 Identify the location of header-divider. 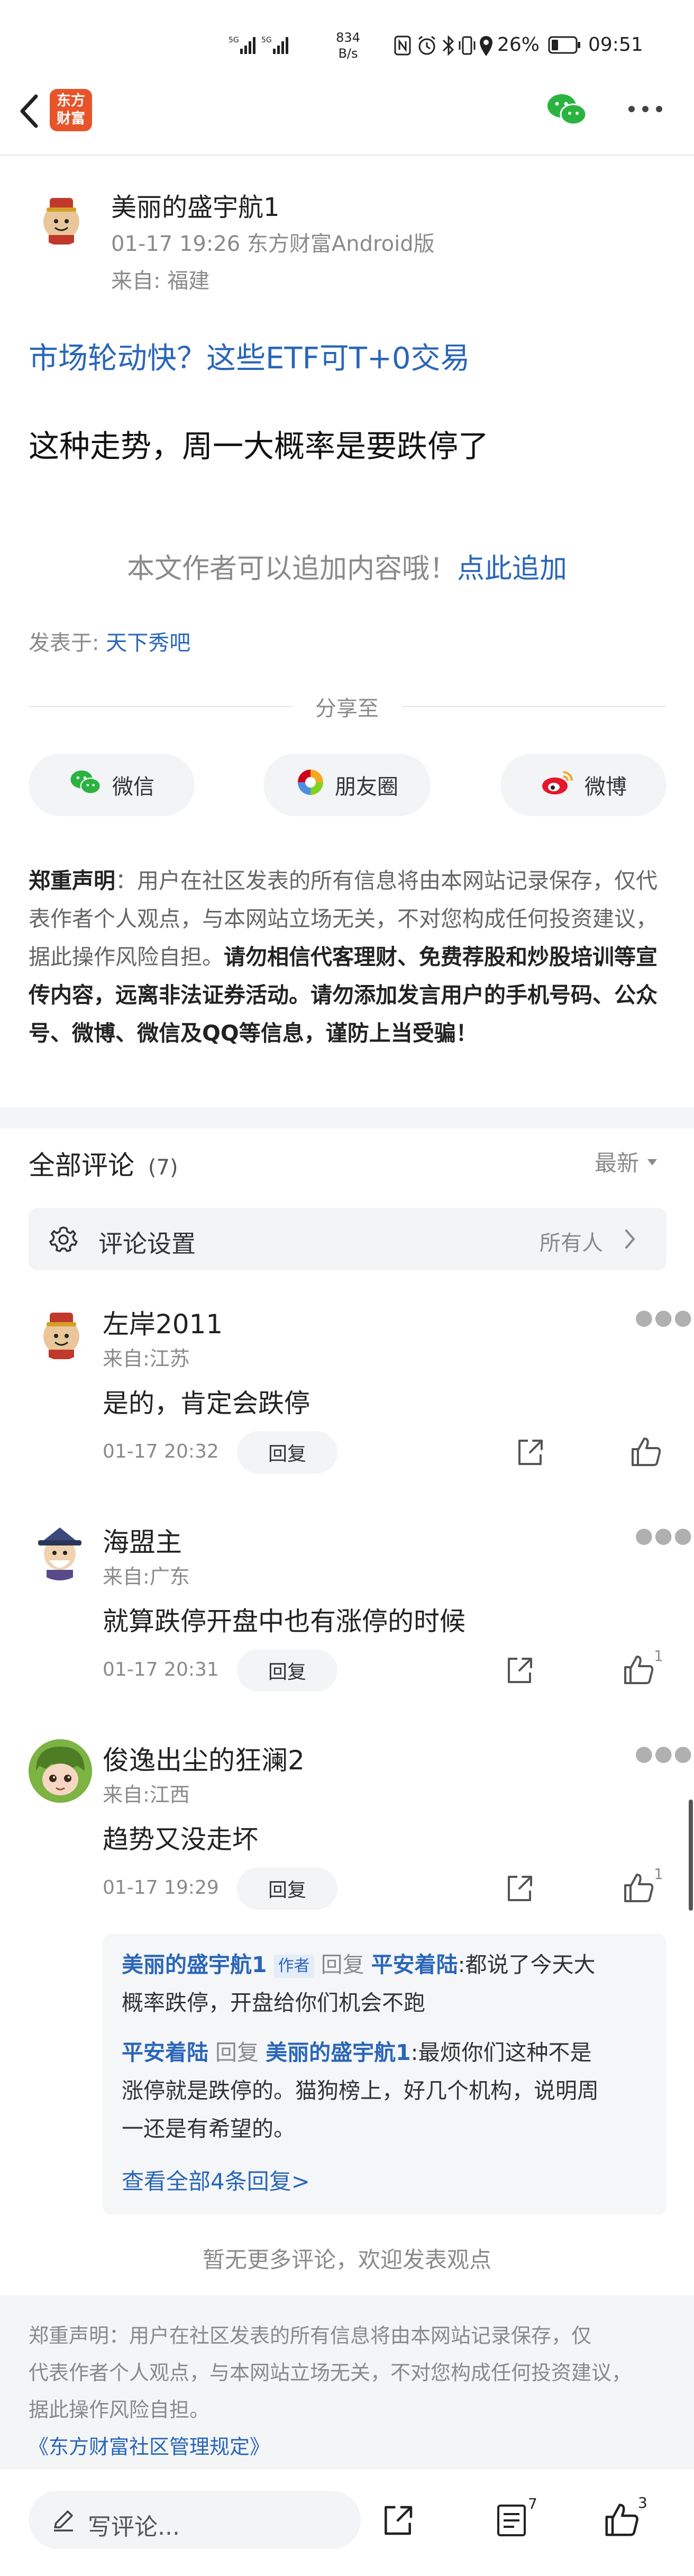
(347, 155).